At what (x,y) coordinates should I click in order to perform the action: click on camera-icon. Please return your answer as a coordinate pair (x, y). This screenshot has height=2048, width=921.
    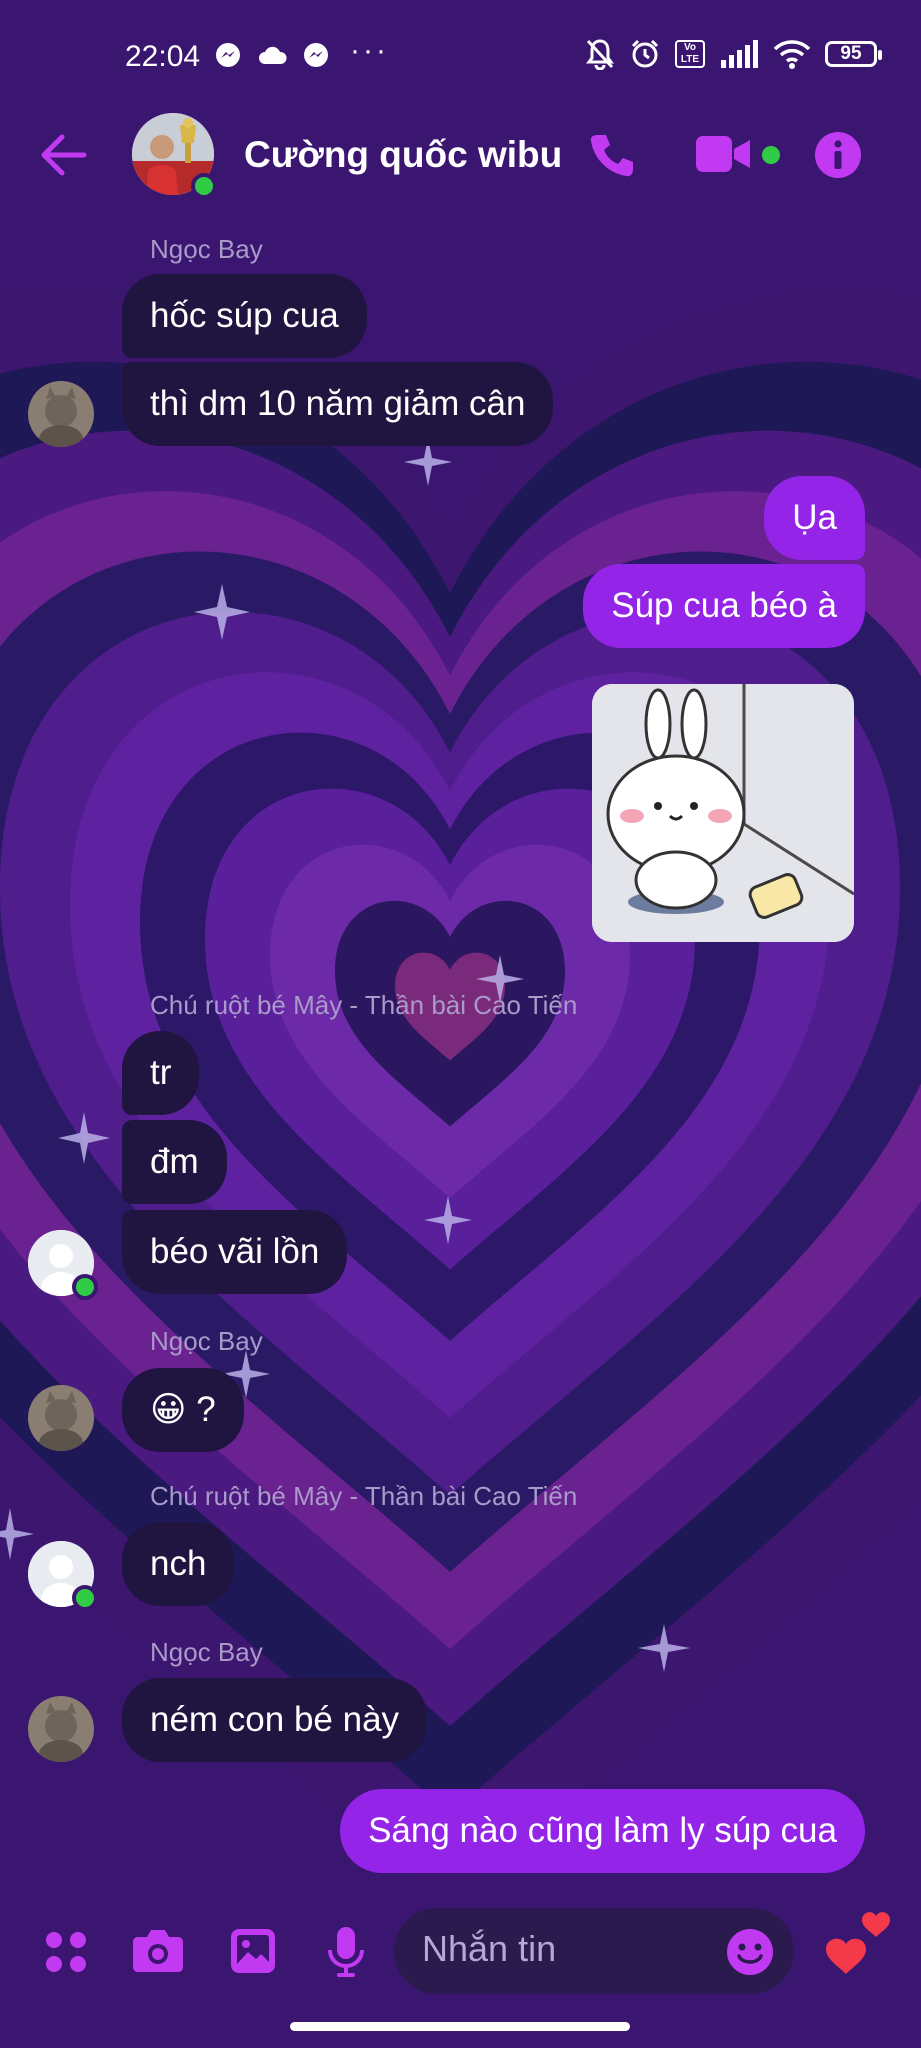
    Looking at the image, I should click on (158, 1950).